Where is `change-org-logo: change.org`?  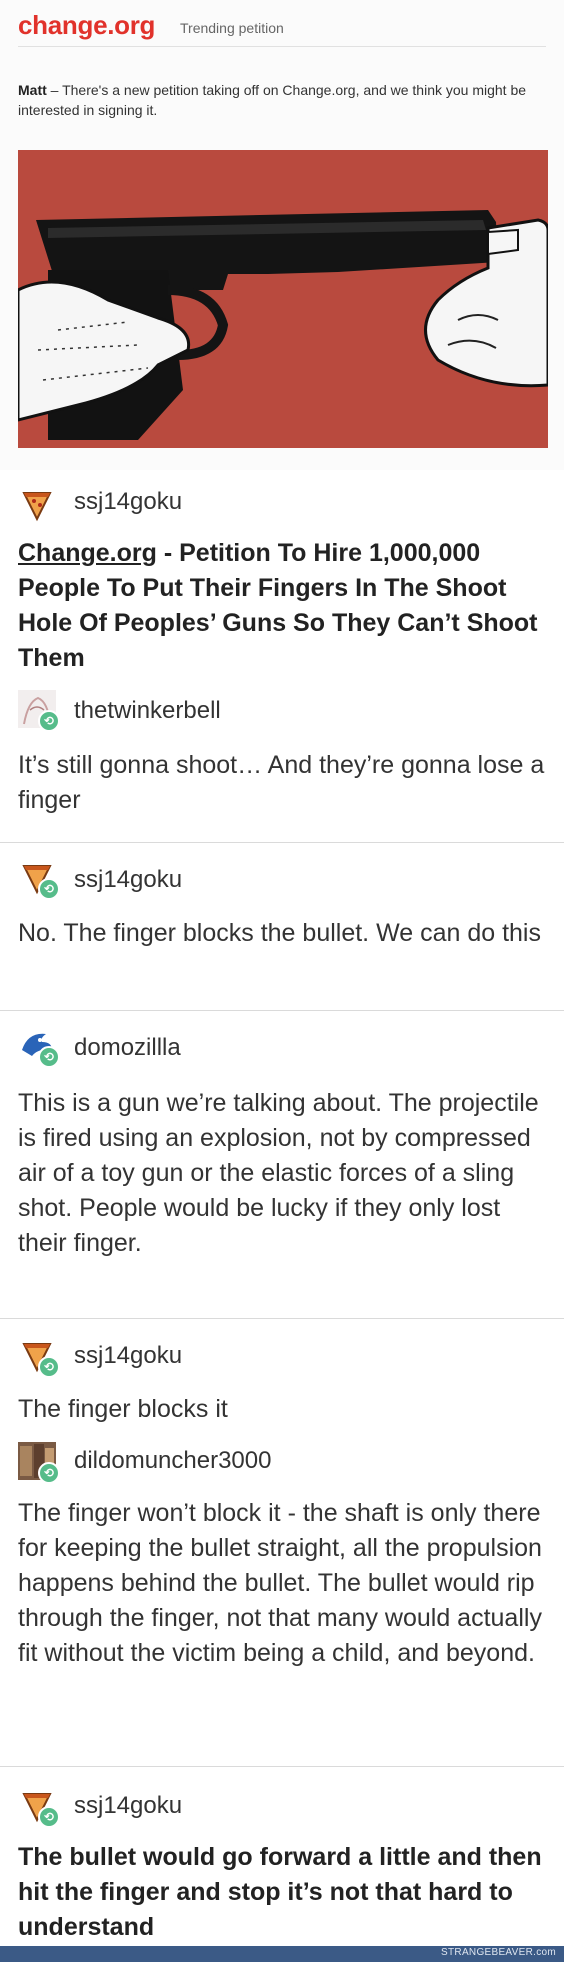 change-org-logo: change.org is located at coordinates (86, 25).